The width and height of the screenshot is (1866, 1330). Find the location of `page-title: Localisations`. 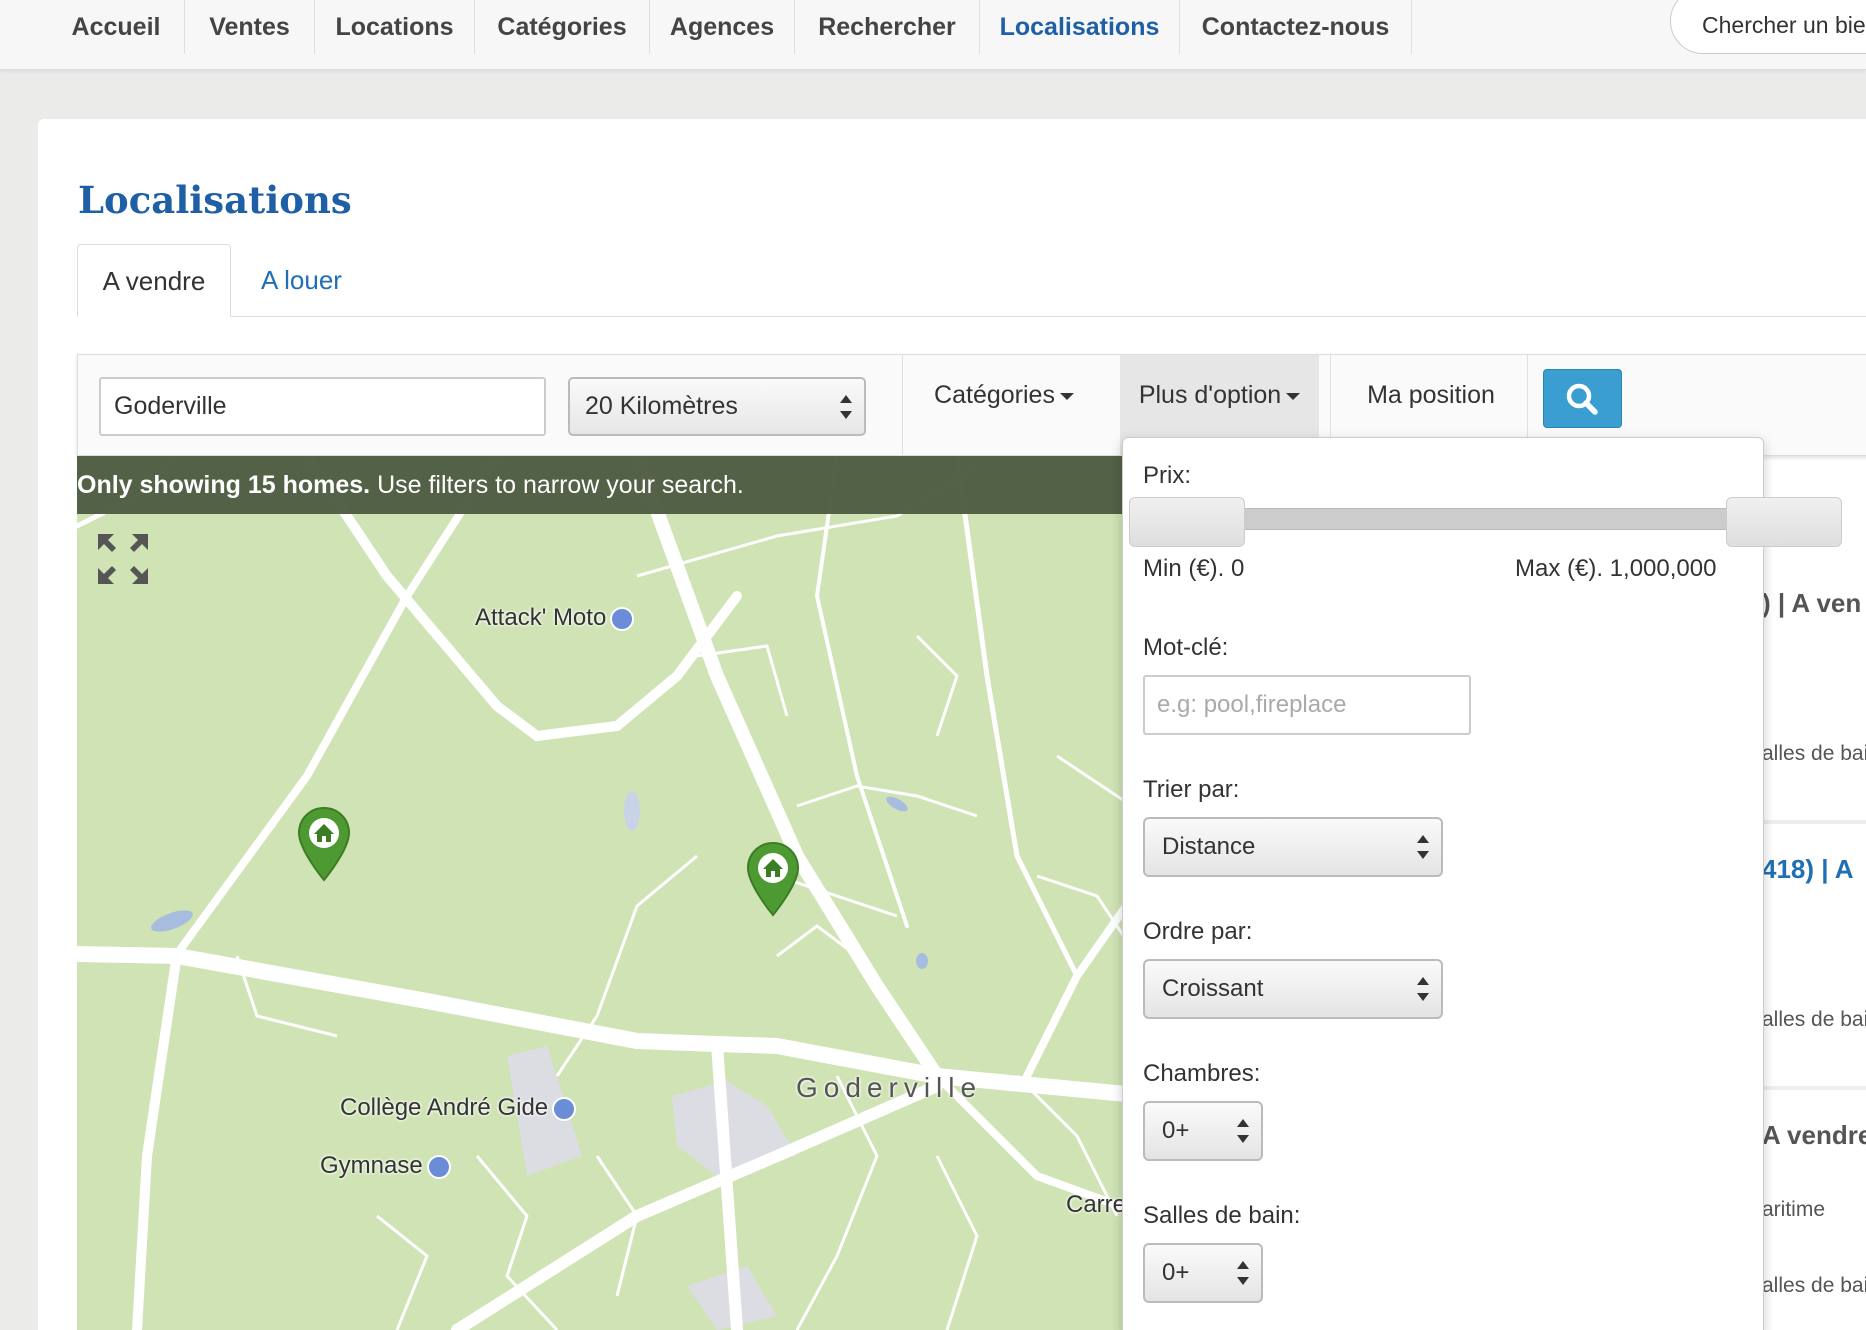

page-title: Localisations is located at coordinates (215, 200).